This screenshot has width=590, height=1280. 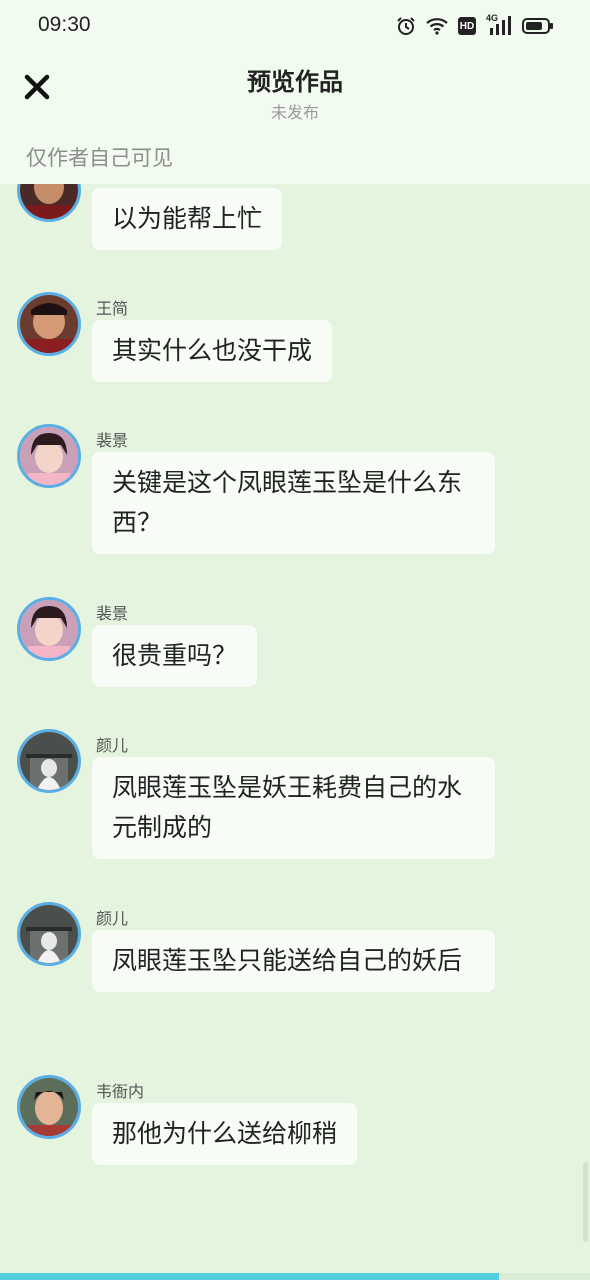 What do you see at coordinates (499, 24) in the screenshot?
I see `signal-4g-icon: 4G` at bounding box center [499, 24].